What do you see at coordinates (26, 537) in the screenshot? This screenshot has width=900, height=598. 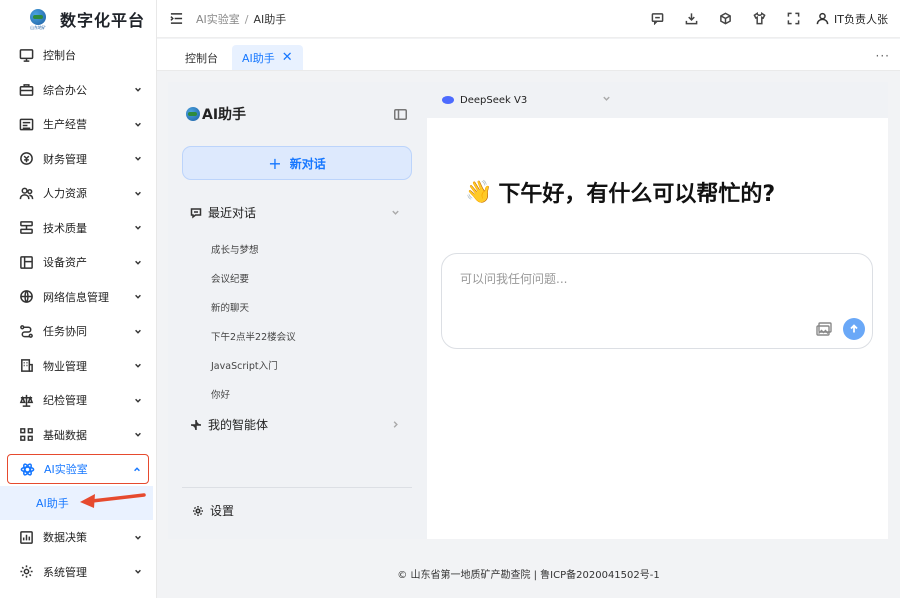 I see `chart-icon` at bounding box center [26, 537].